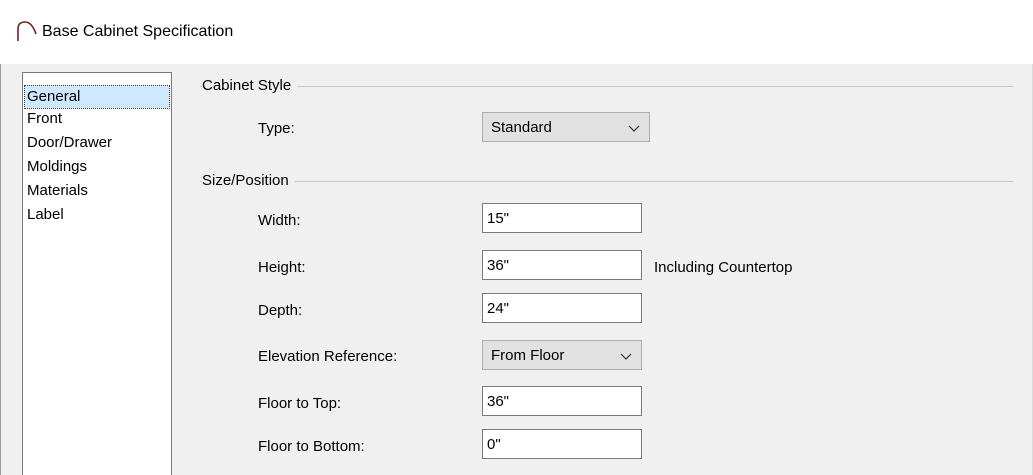  I want to click on window-title: Base Cabinet Specification, so click(138, 31).